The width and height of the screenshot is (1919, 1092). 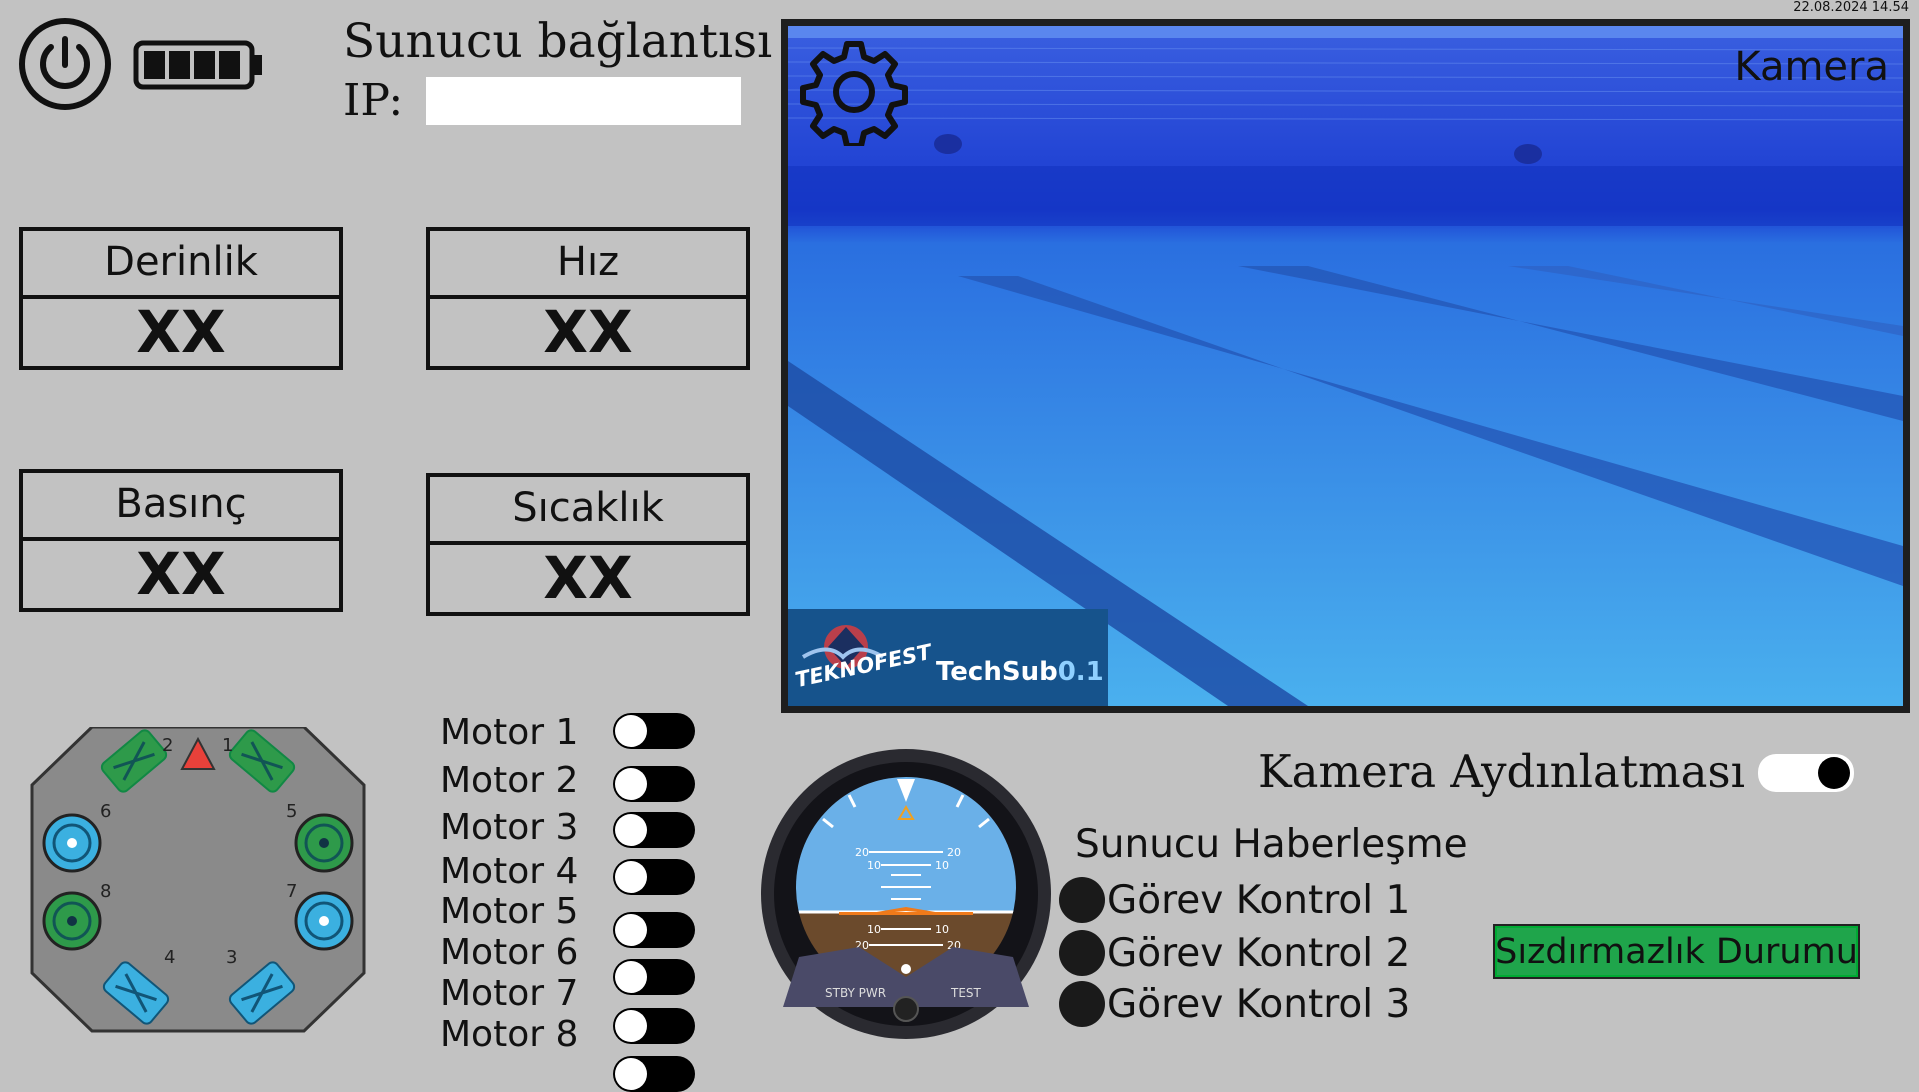 I want to click on motor-6-label: Motor 6, so click(x=509, y=952).